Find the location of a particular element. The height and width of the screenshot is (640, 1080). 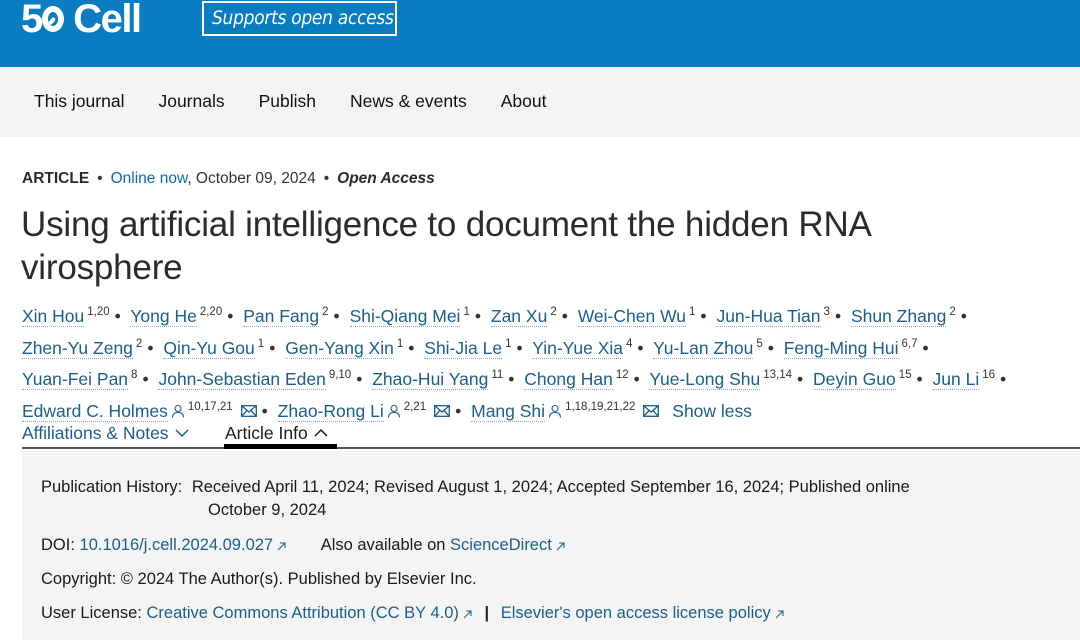

affiliation-superscript: 9,10 is located at coordinates (340, 375).